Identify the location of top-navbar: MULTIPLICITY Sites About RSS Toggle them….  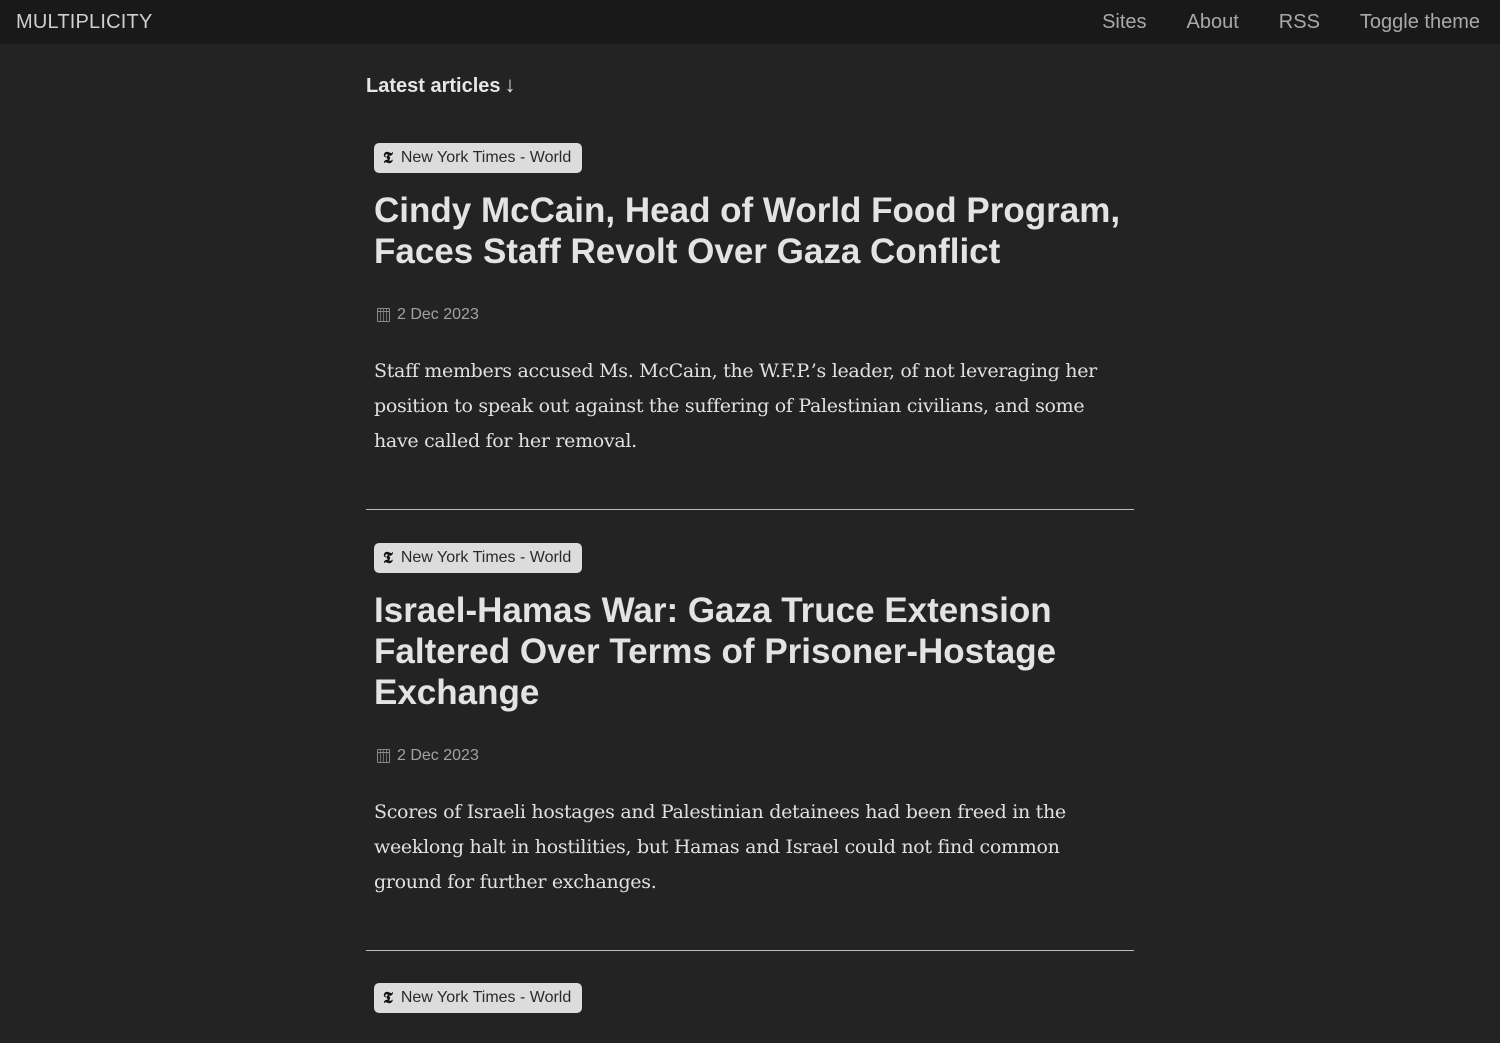
(750, 22).